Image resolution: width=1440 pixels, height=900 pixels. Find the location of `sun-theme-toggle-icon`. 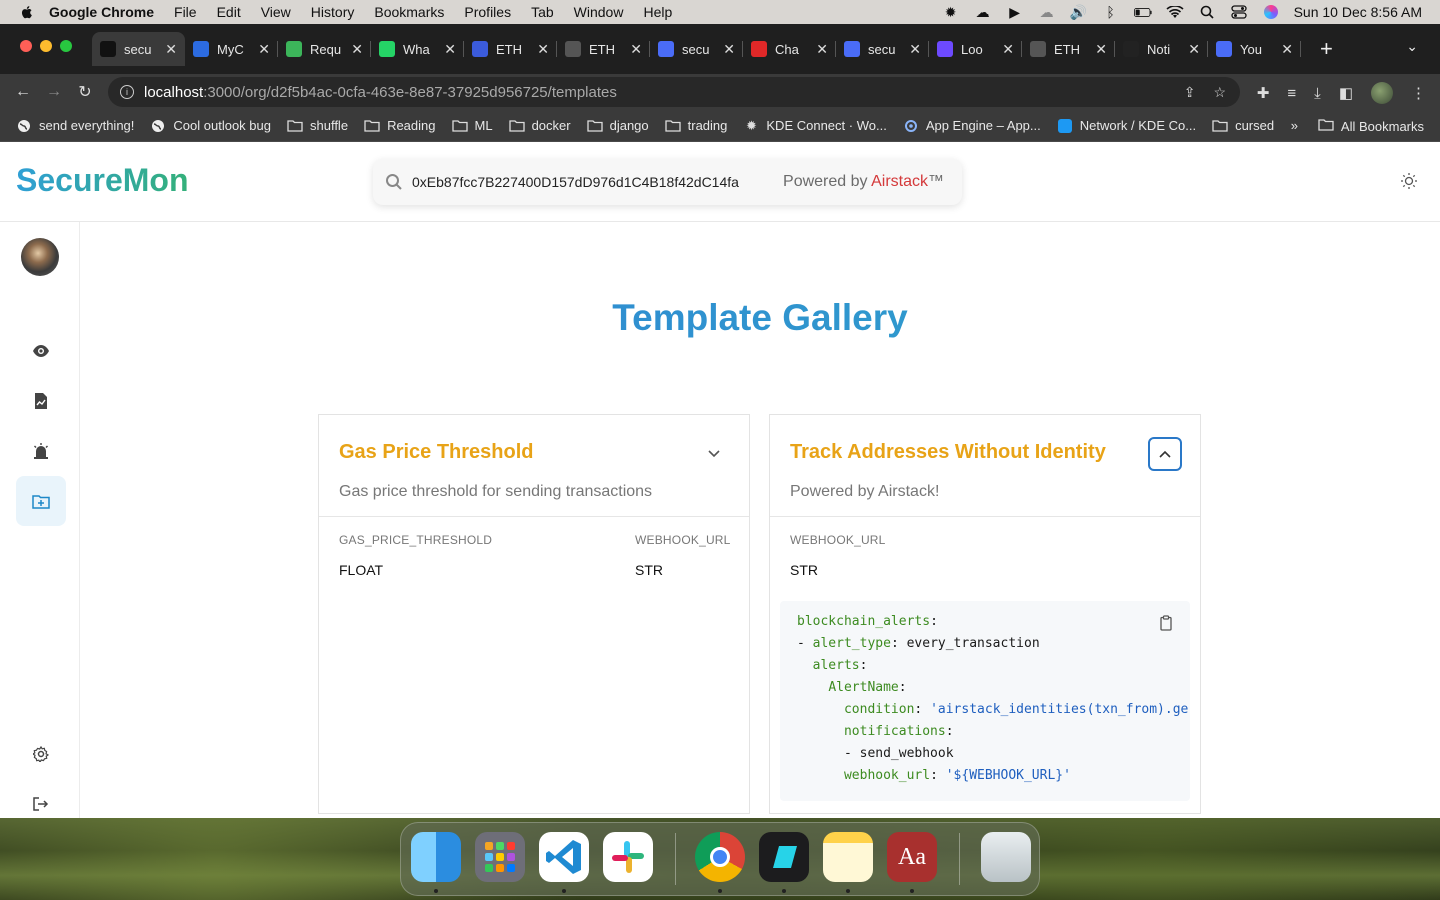

sun-theme-toggle-icon is located at coordinates (1409, 181).